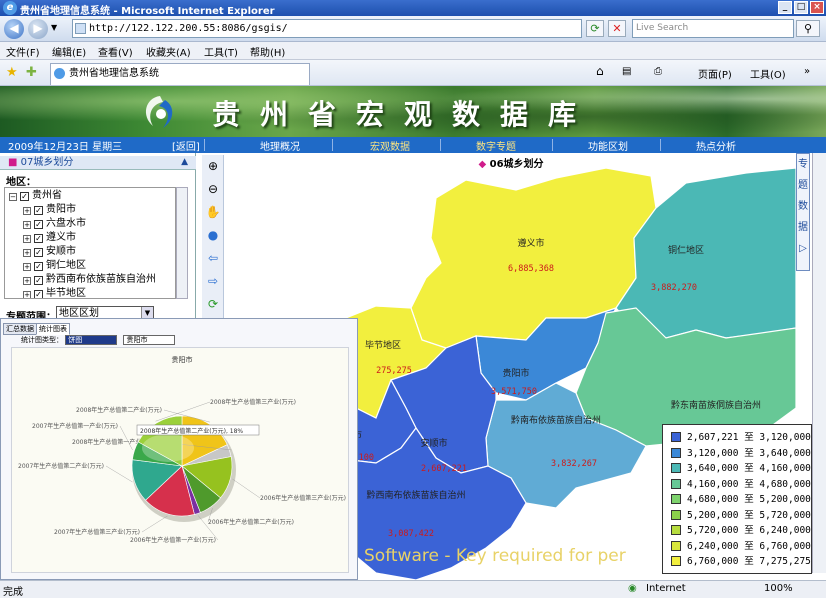 The height and width of the screenshot is (598, 826). Describe the element at coordinates (327, 28) in the screenshot. I see `address-input: http://122.122.200.55:8086/gsgis/` at that location.